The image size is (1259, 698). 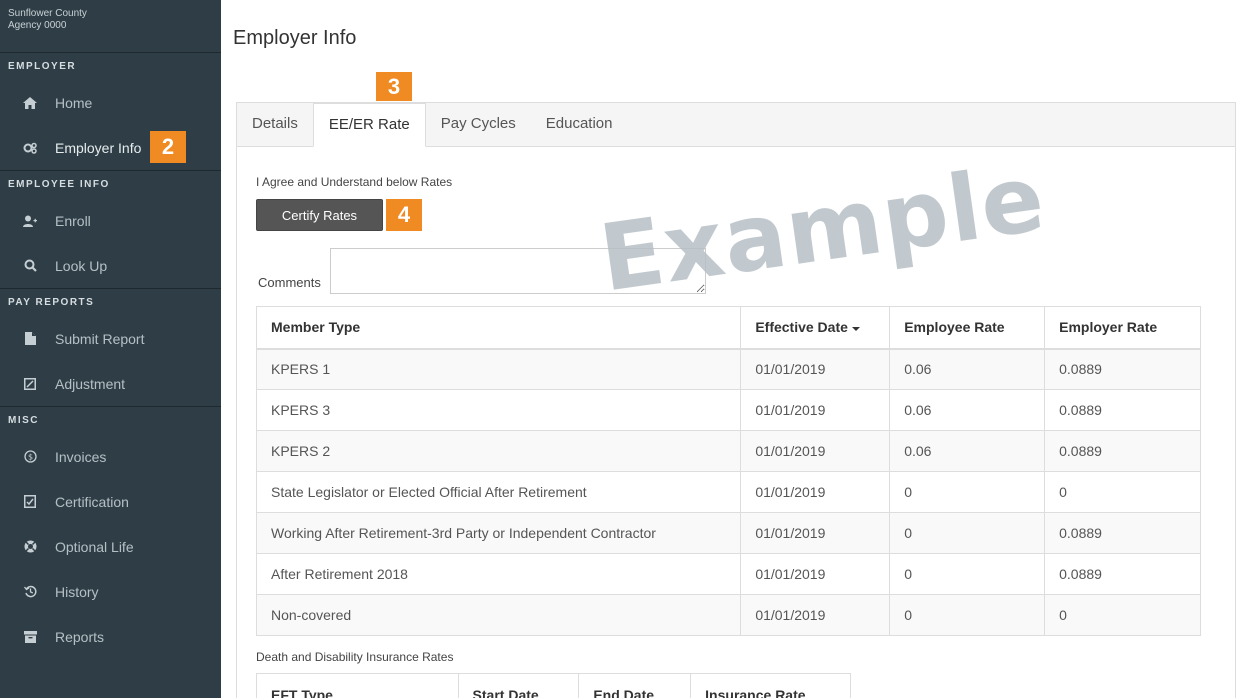 What do you see at coordinates (80, 636) in the screenshot?
I see `sidebar-item-label: Reports` at bounding box center [80, 636].